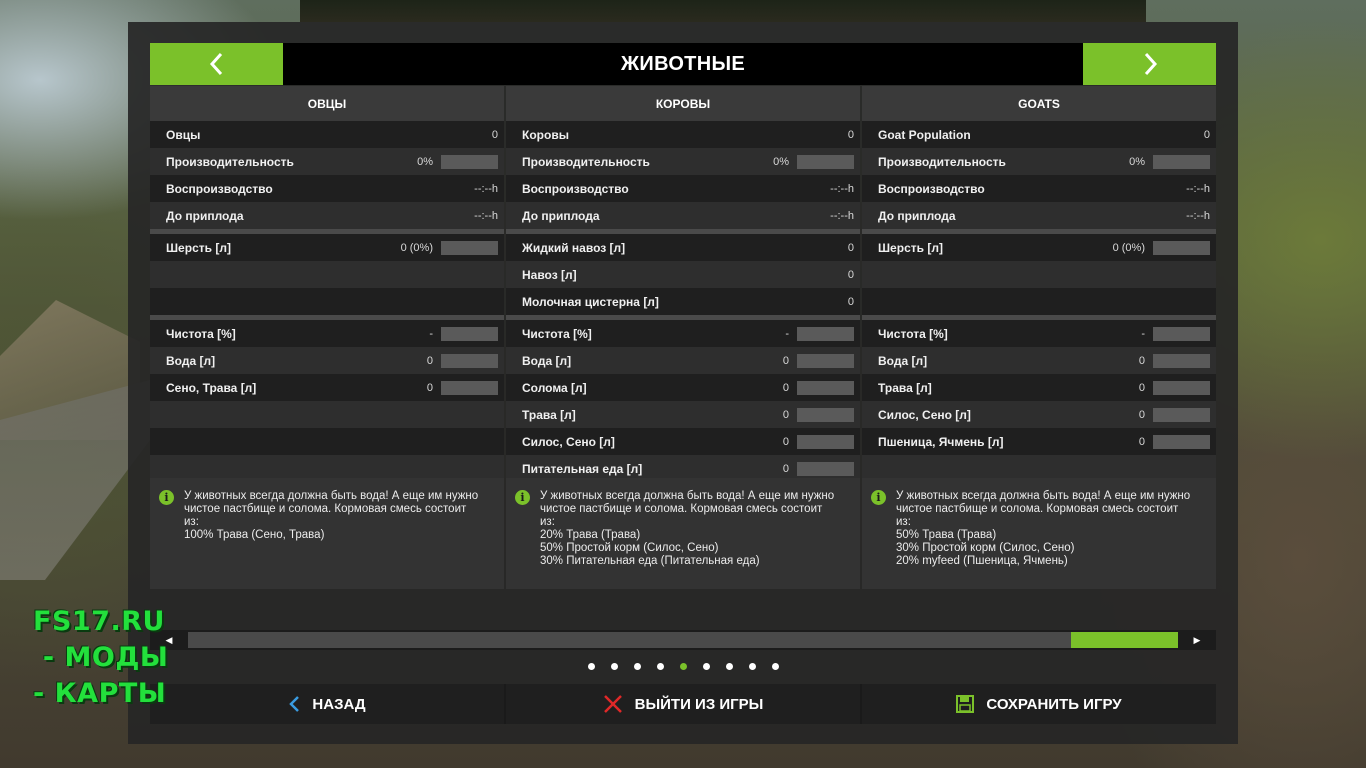 The image size is (1366, 768). I want to click on stat-row: Вода [л] 0, so click(683, 360).